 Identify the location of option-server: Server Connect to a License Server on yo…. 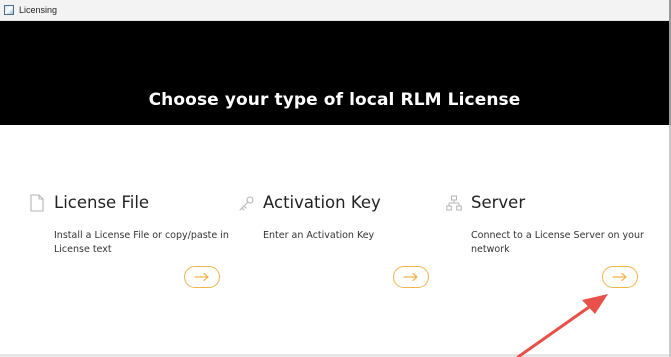
(546, 245).